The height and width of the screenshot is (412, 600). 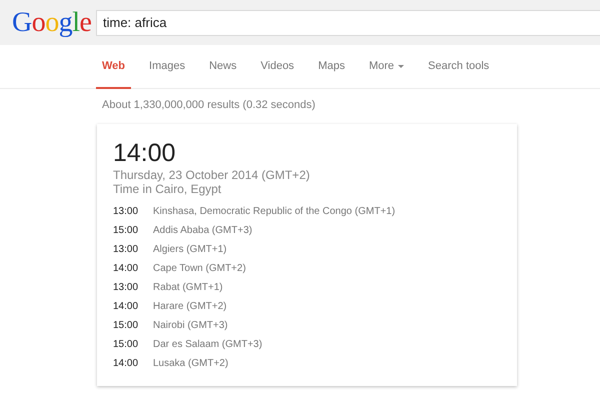 What do you see at coordinates (208, 345) in the screenshot?
I see `city-name: Dar es Salaam (GMT+3)` at bounding box center [208, 345].